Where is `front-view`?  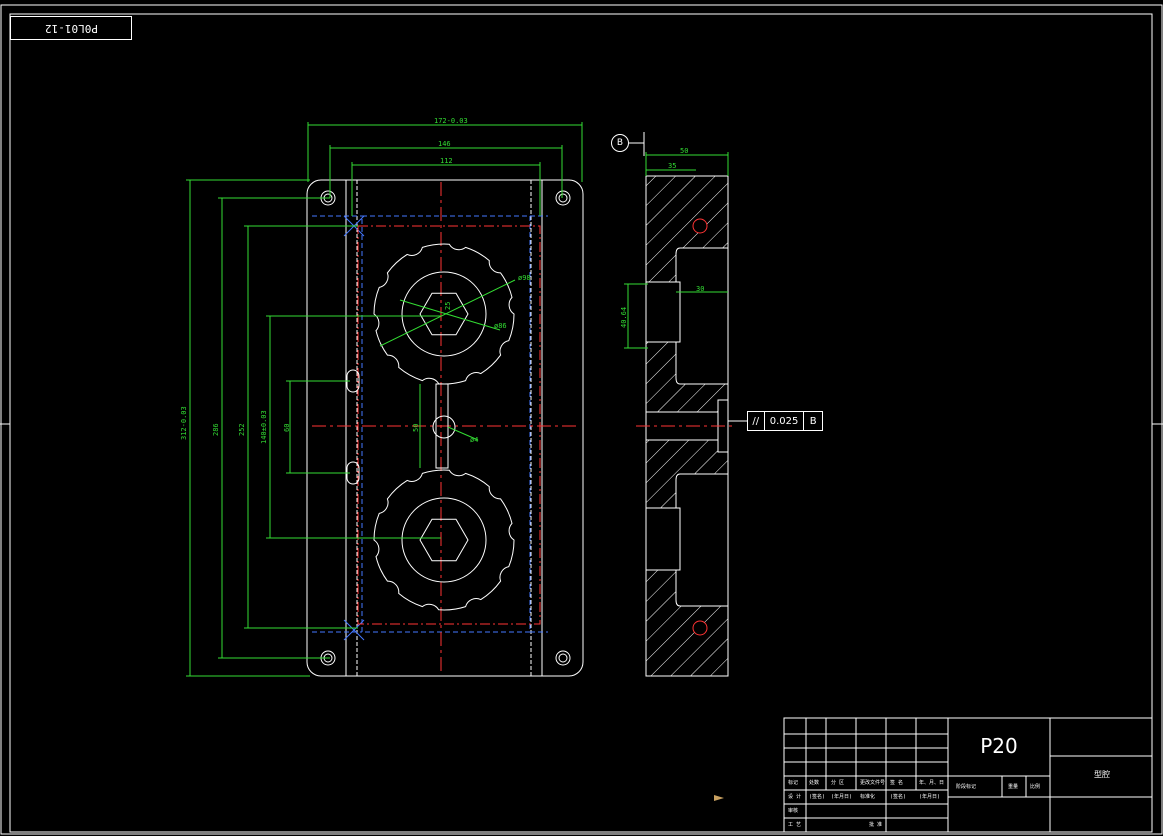
front-view is located at coordinates (445, 428).